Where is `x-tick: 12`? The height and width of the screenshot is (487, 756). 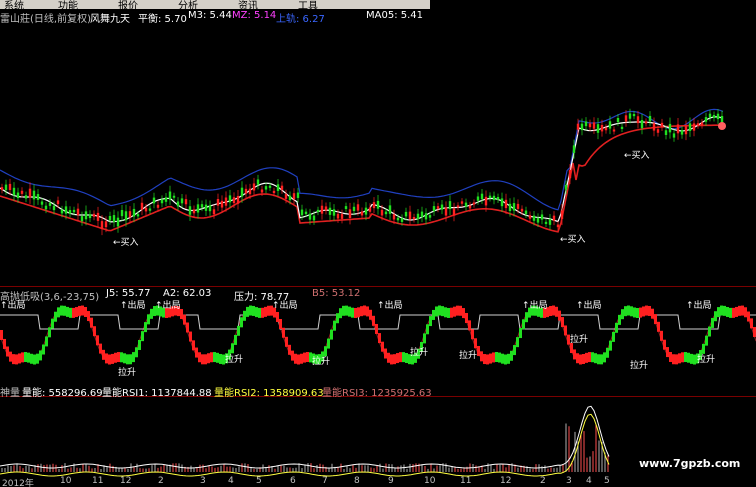
x-tick: 12 is located at coordinates (506, 481).